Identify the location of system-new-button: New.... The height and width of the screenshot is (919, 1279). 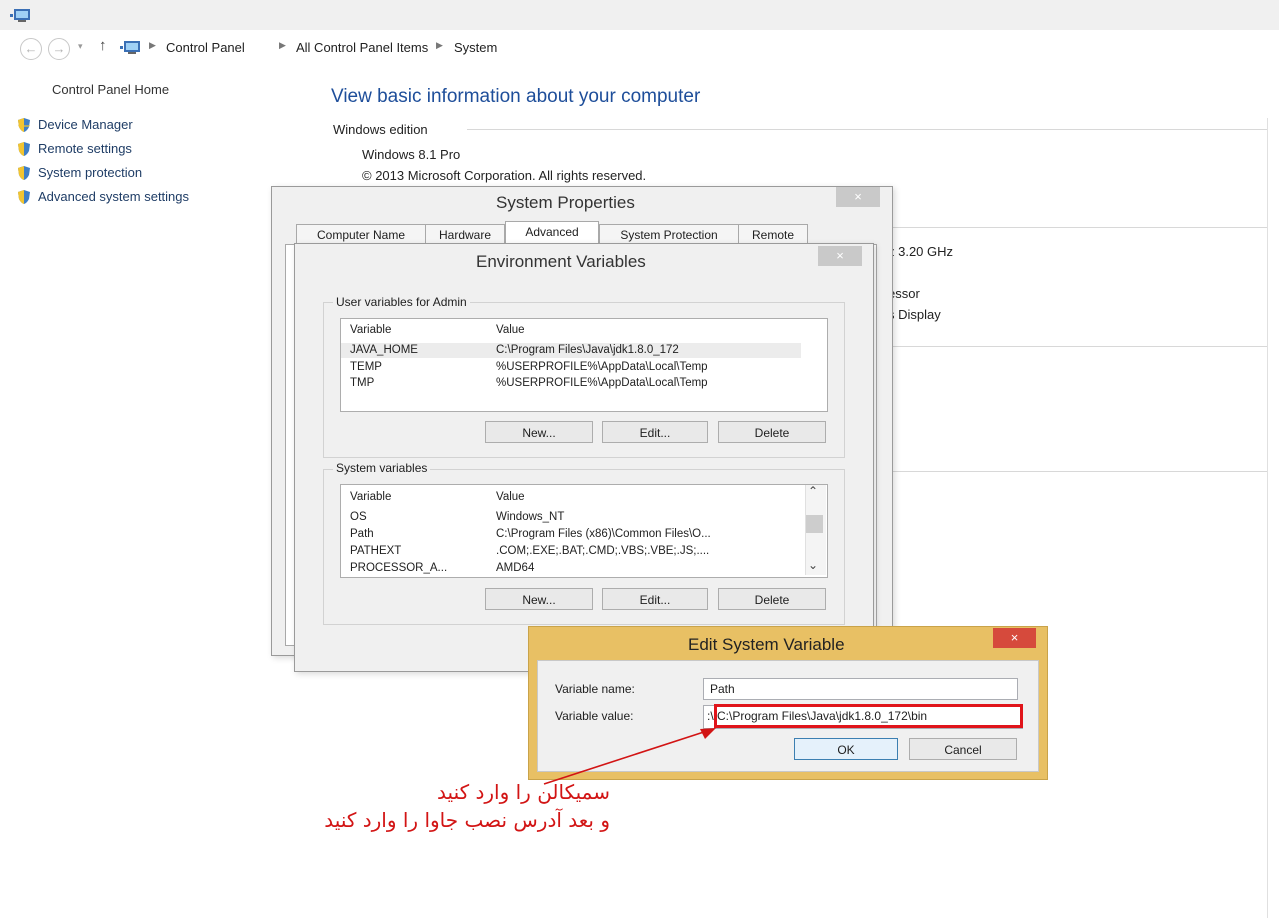
(539, 599).